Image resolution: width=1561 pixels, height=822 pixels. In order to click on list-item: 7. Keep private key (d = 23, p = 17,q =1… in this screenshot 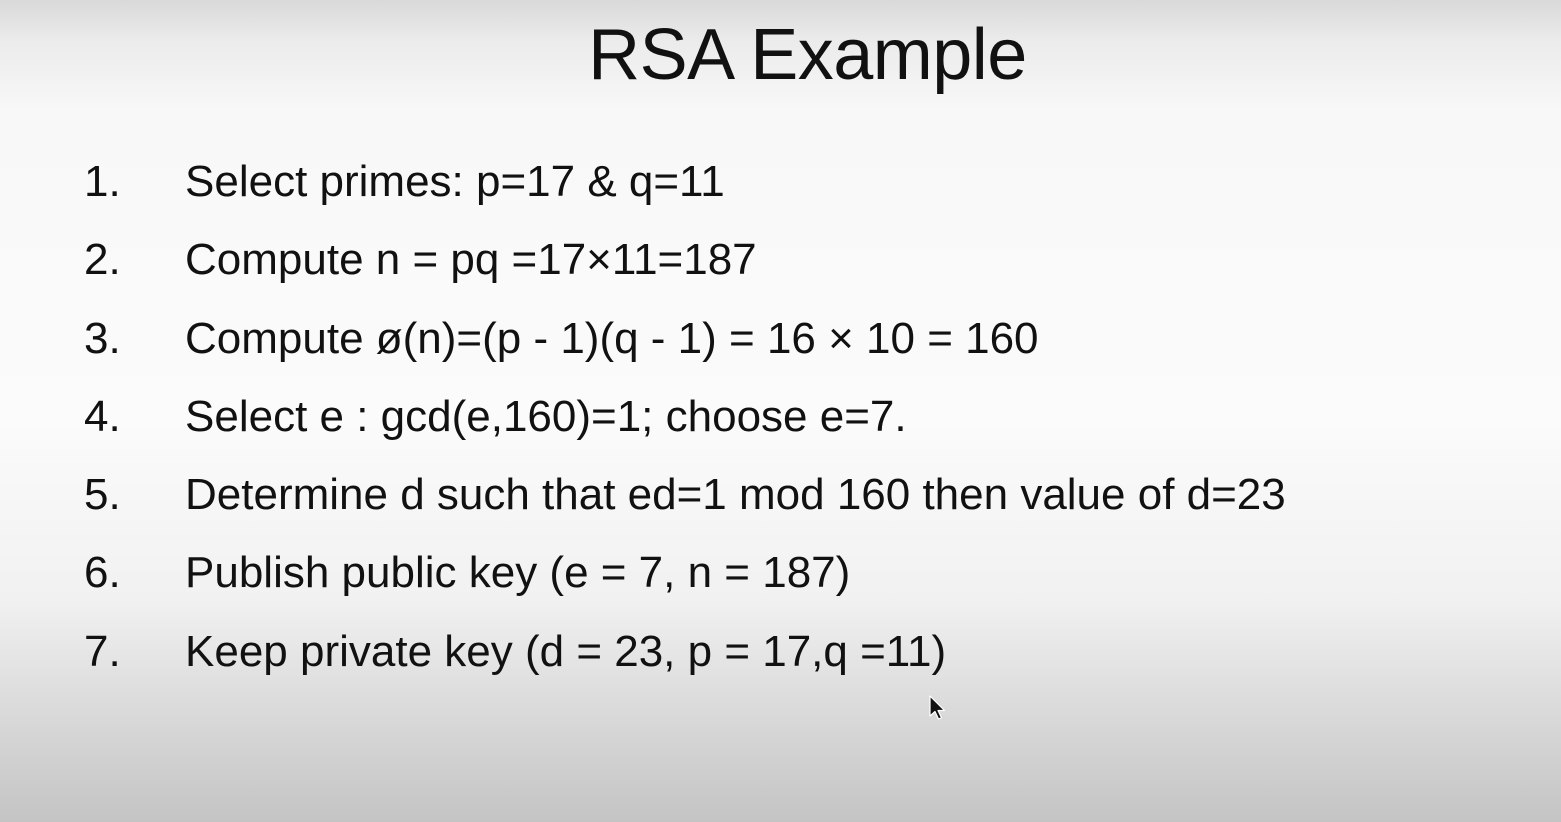, I will do `click(780, 652)`.